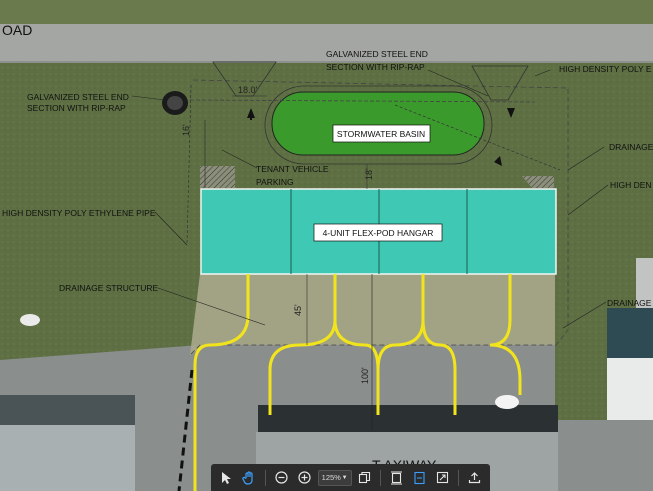 The image size is (653, 491). I want to click on dim-top: 18.0', so click(248, 90).